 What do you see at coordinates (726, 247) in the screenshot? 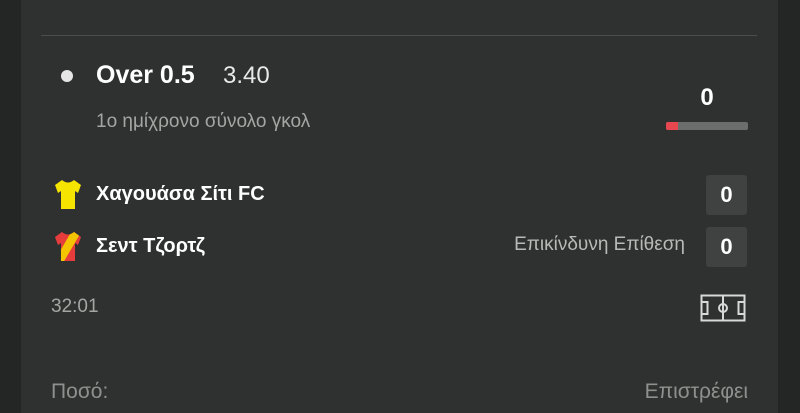
I see `away-team-score: 0` at bounding box center [726, 247].